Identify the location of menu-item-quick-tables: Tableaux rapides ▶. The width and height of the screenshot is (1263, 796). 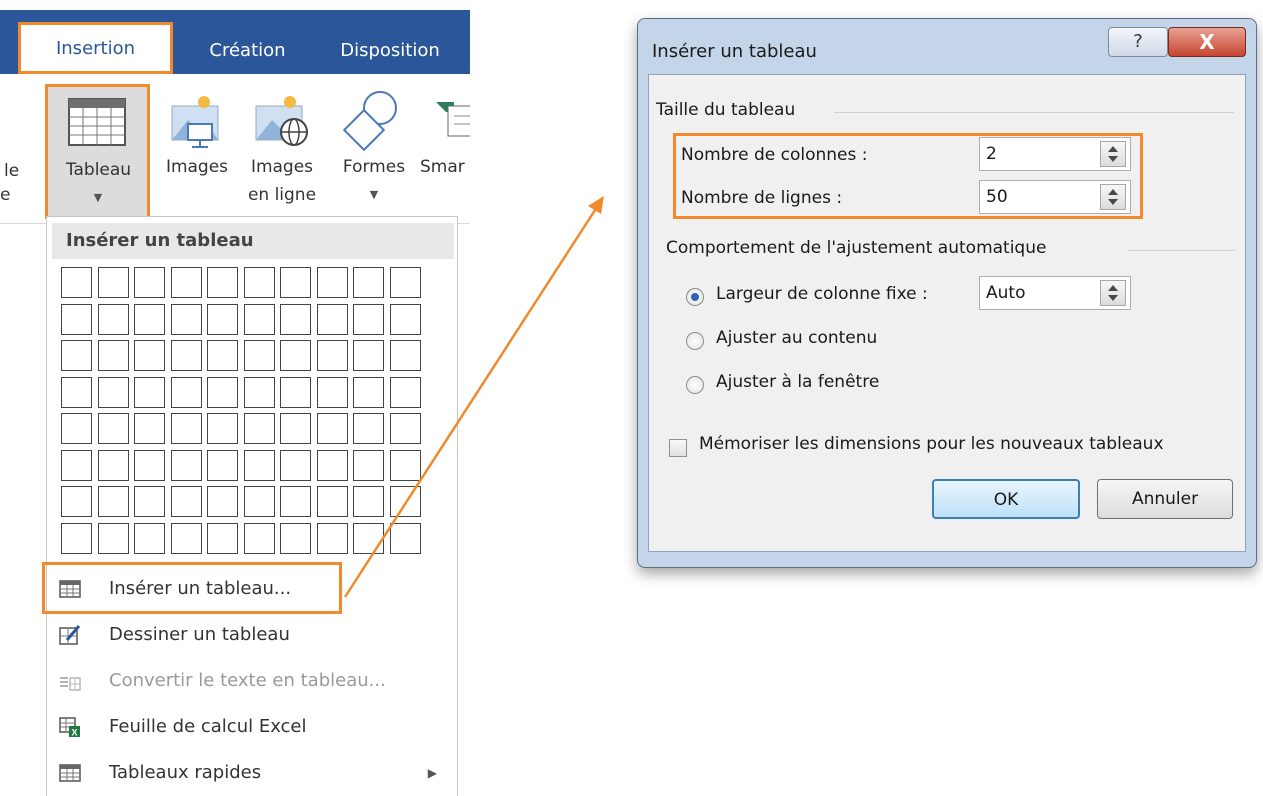
(252, 773).